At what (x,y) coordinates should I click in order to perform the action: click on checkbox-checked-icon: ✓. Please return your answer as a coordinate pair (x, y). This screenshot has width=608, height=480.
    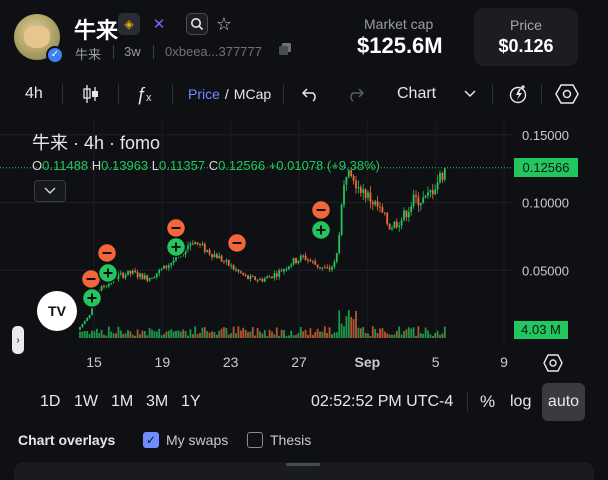
    Looking at the image, I should click on (151, 440).